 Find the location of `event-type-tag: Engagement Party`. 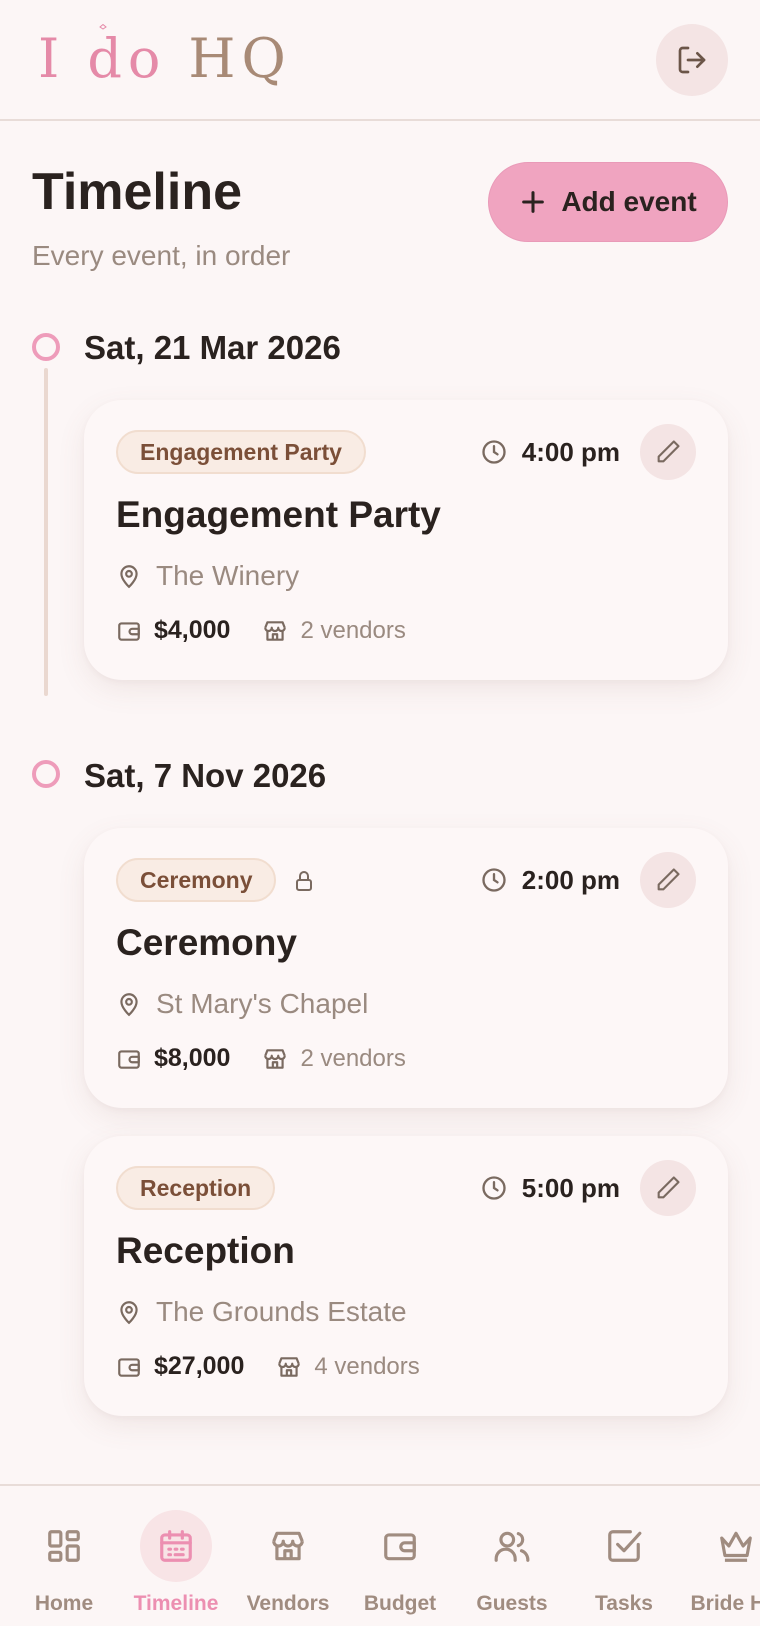

event-type-tag: Engagement Party is located at coordinates (241, 452).